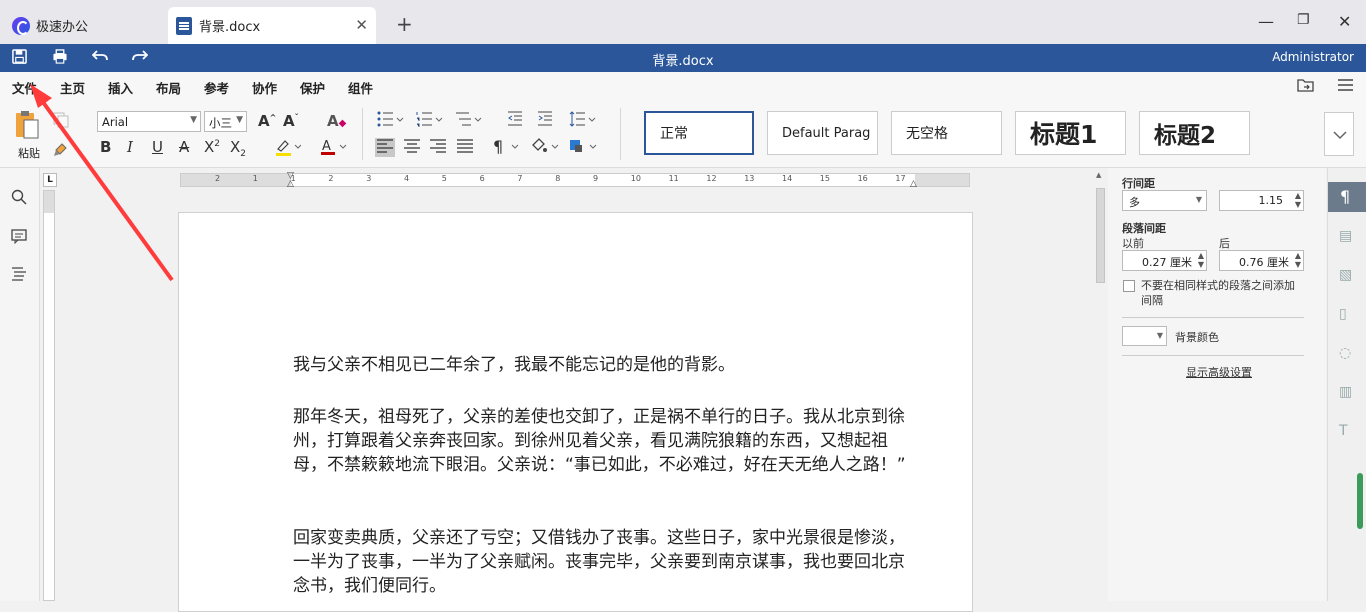 This screenshot has width=1366, height=612. I want to click on font-size-select: 小三 ▼, so click(225, 121).